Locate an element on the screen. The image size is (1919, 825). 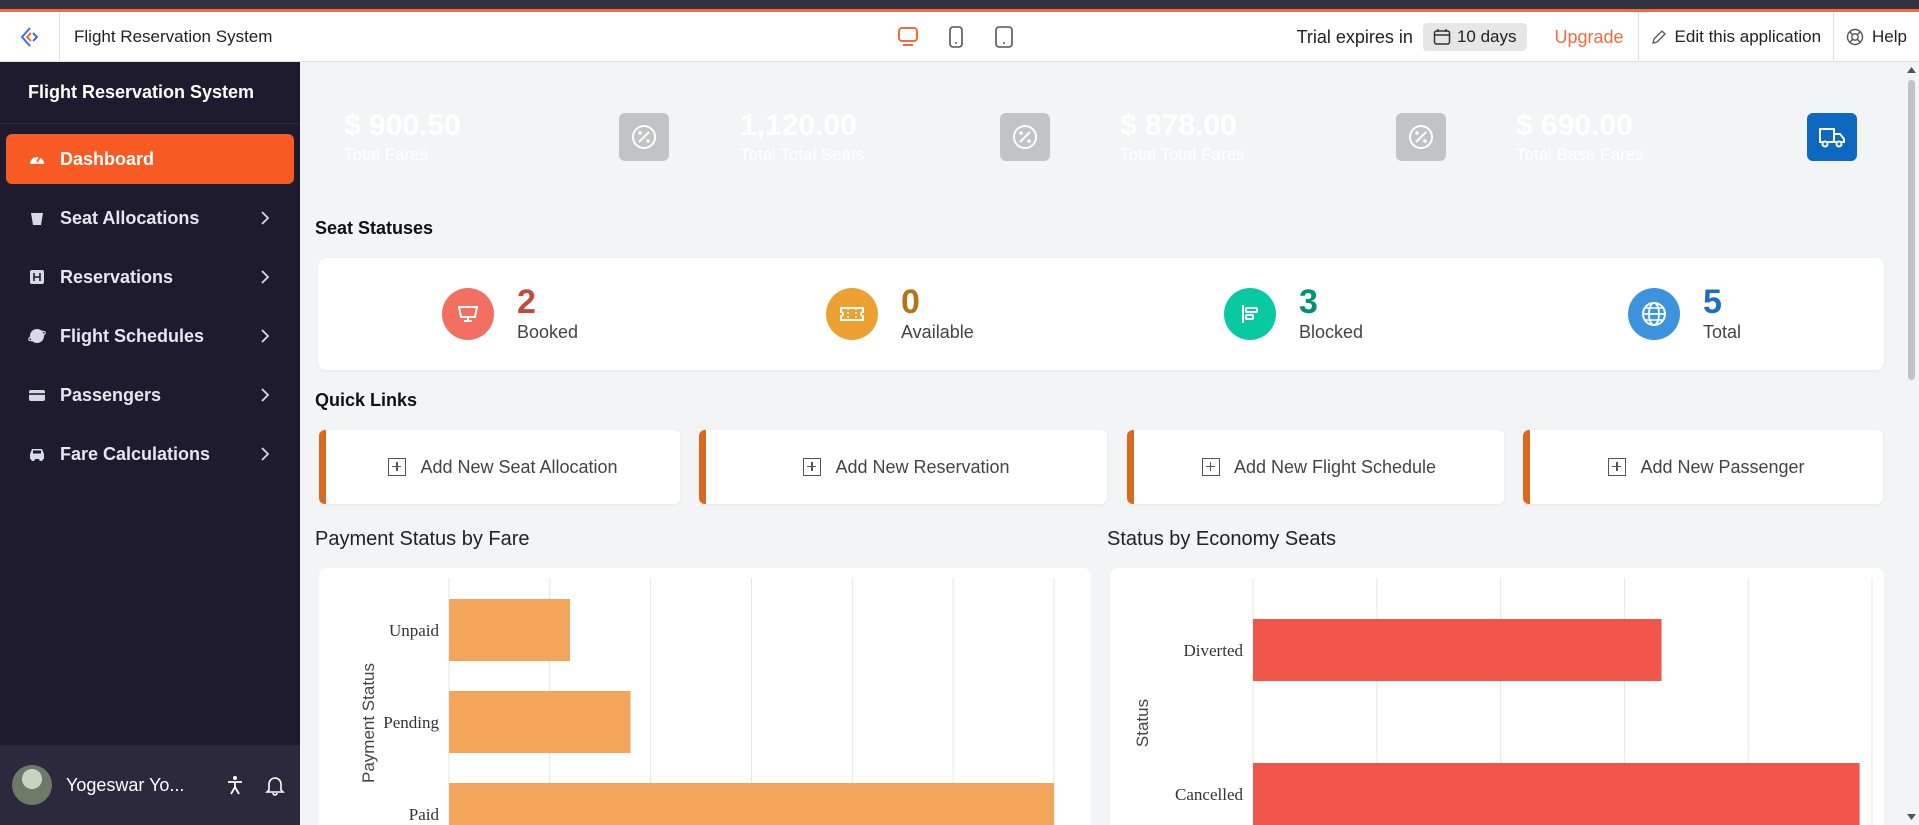
top-stripe is located at coordinates (959, 6).